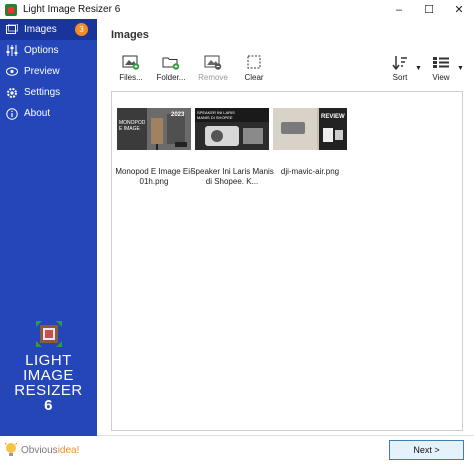  Describe the element at coordinates (399, 9) in the screenshot. I see `minimize-button: –` at that location.